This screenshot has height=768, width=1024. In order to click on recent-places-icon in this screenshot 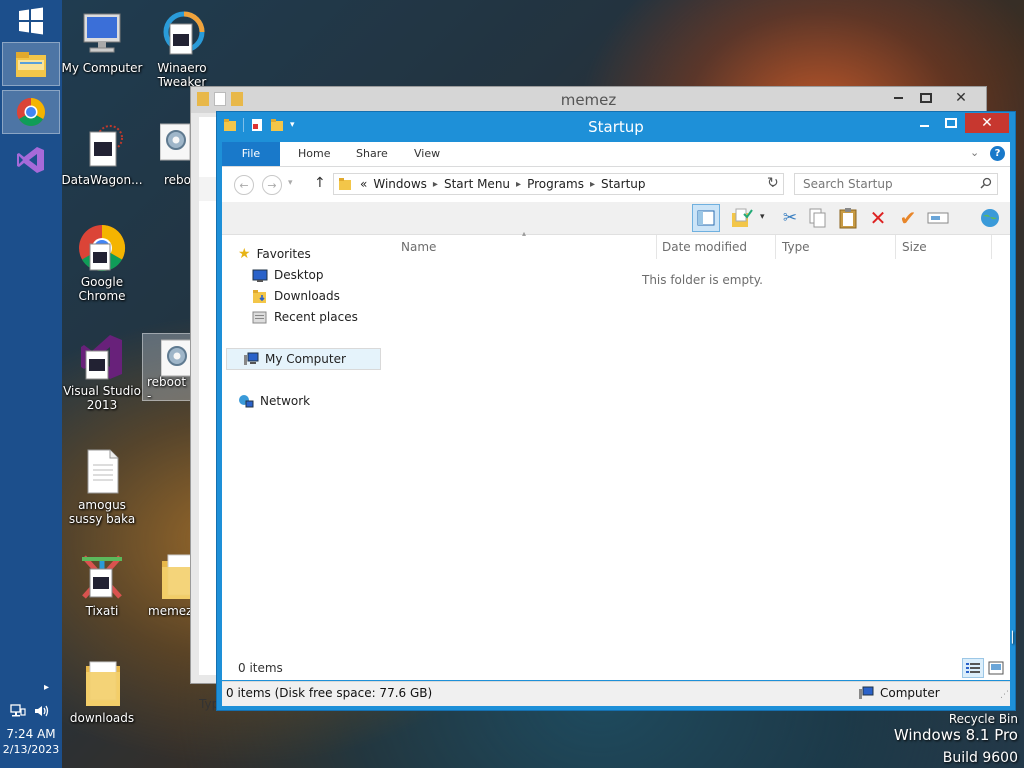, I will do `click(259, 317)`.